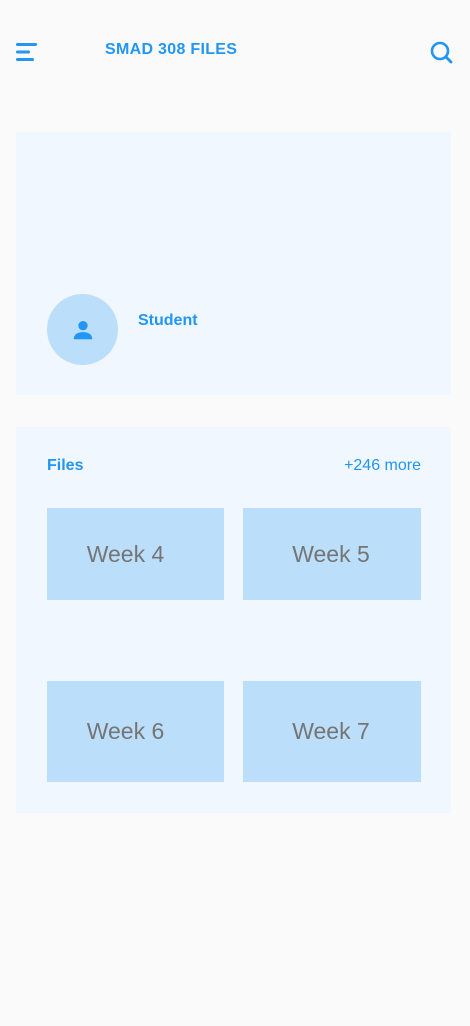 The height and width of the screenshot is (1026, 470). What do you see at coordinates (125, 731) in the screenshot?
I see `file-tile-label: Week 6` at bounding box center [125, 731].